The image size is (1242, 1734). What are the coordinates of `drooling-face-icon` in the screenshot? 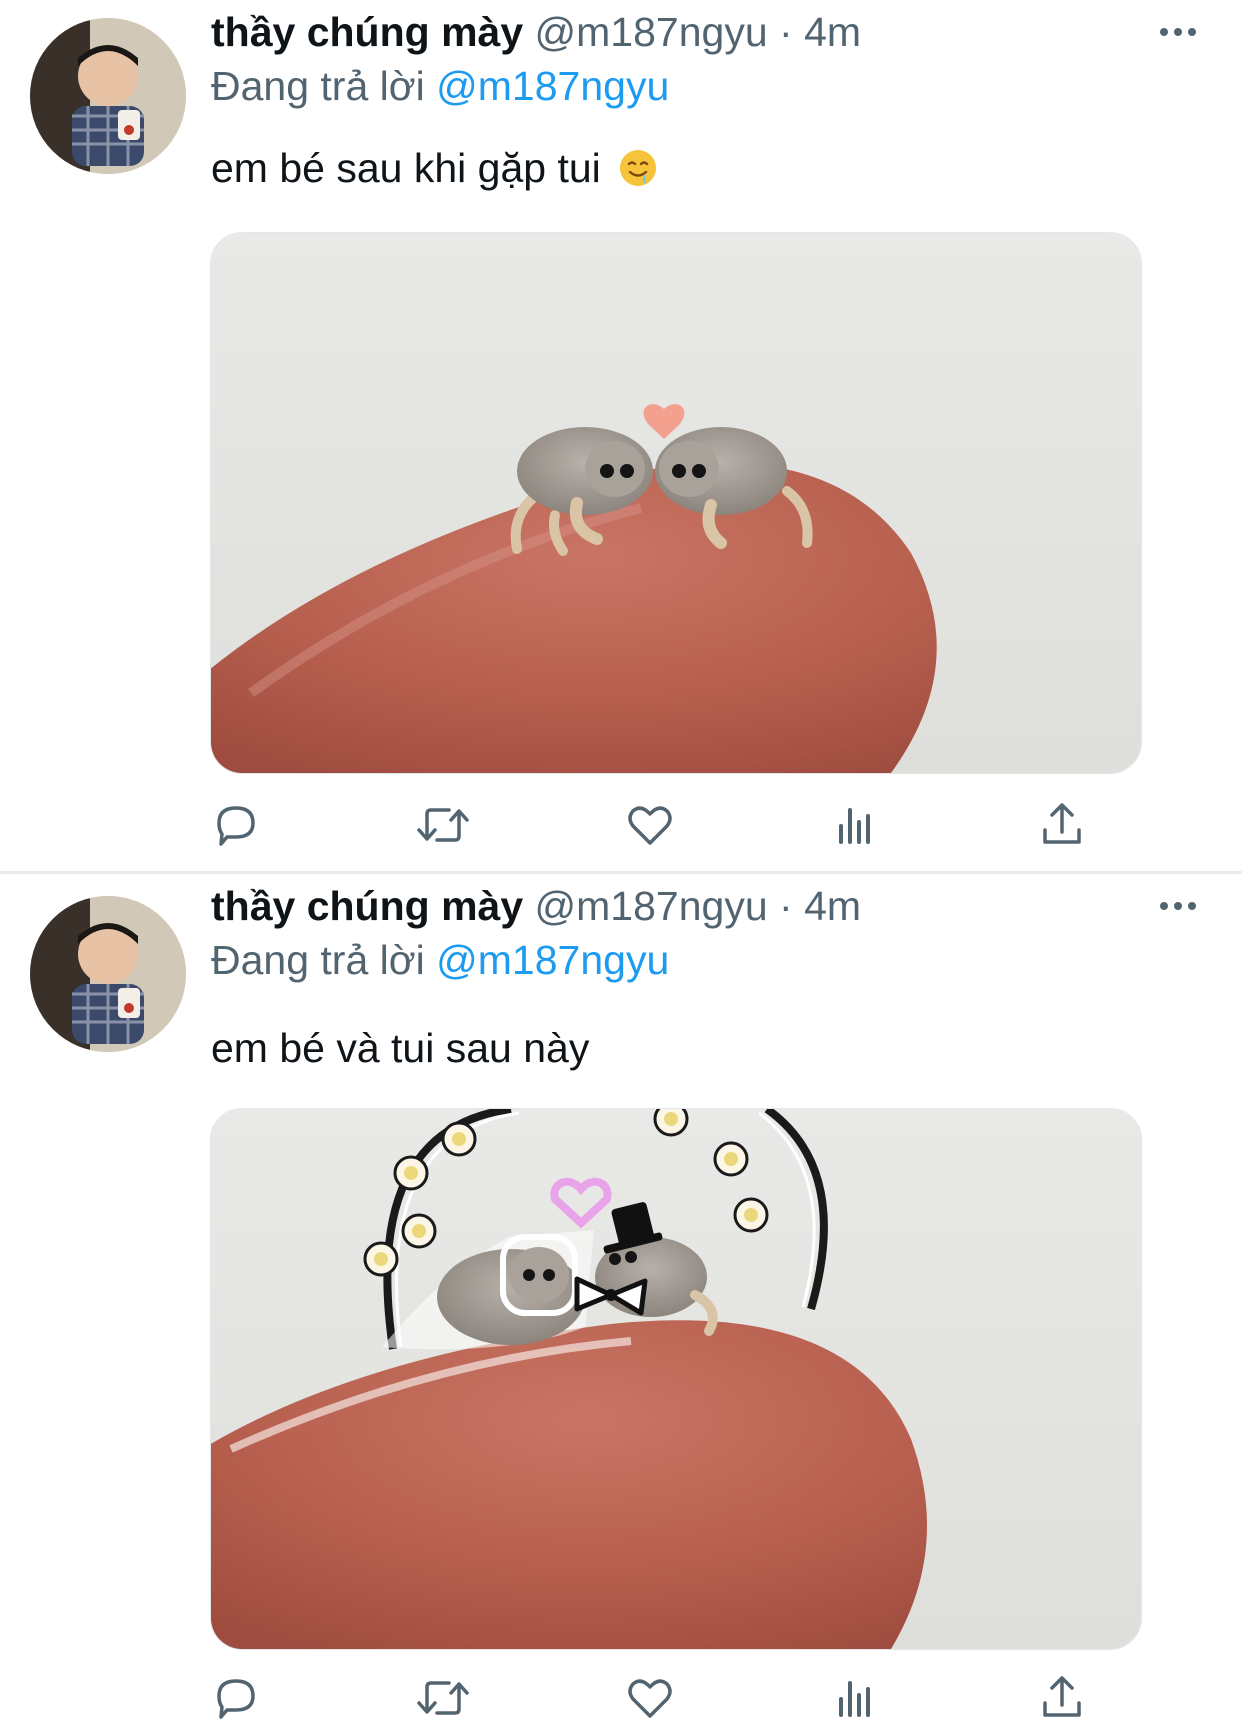 It's located at (638, 173).